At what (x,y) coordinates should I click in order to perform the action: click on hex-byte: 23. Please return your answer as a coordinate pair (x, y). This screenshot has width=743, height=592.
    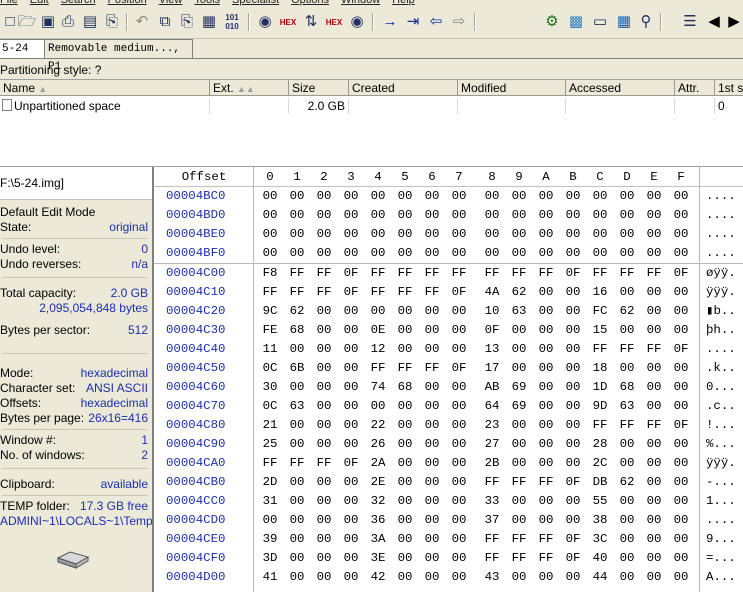
    Looking at the image, I should click on (492, 425).